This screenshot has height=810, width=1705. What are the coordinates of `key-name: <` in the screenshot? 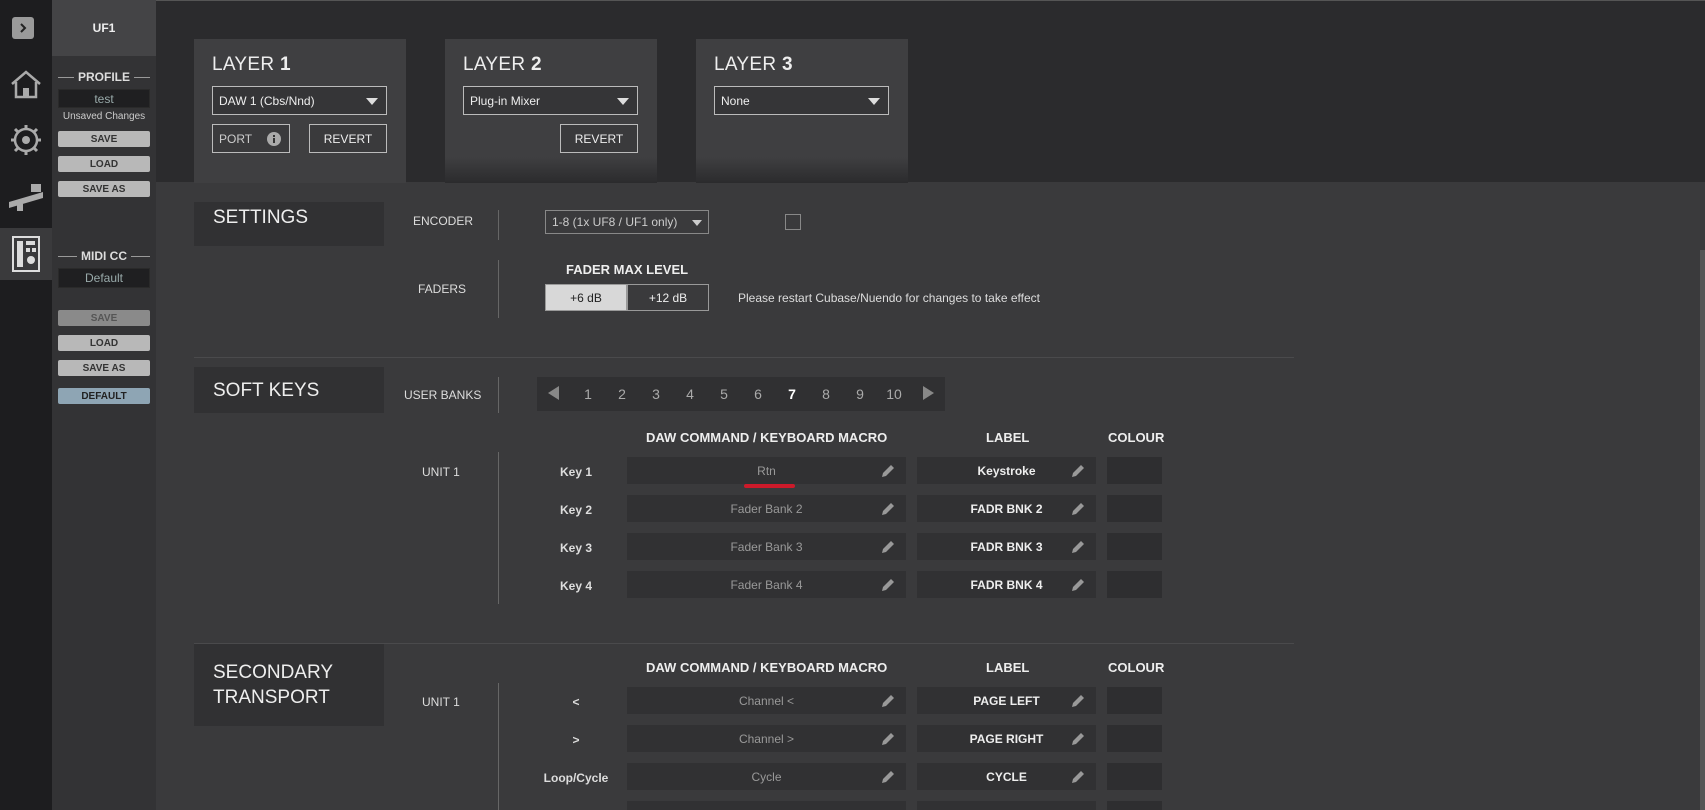 It's located at (576, 702).